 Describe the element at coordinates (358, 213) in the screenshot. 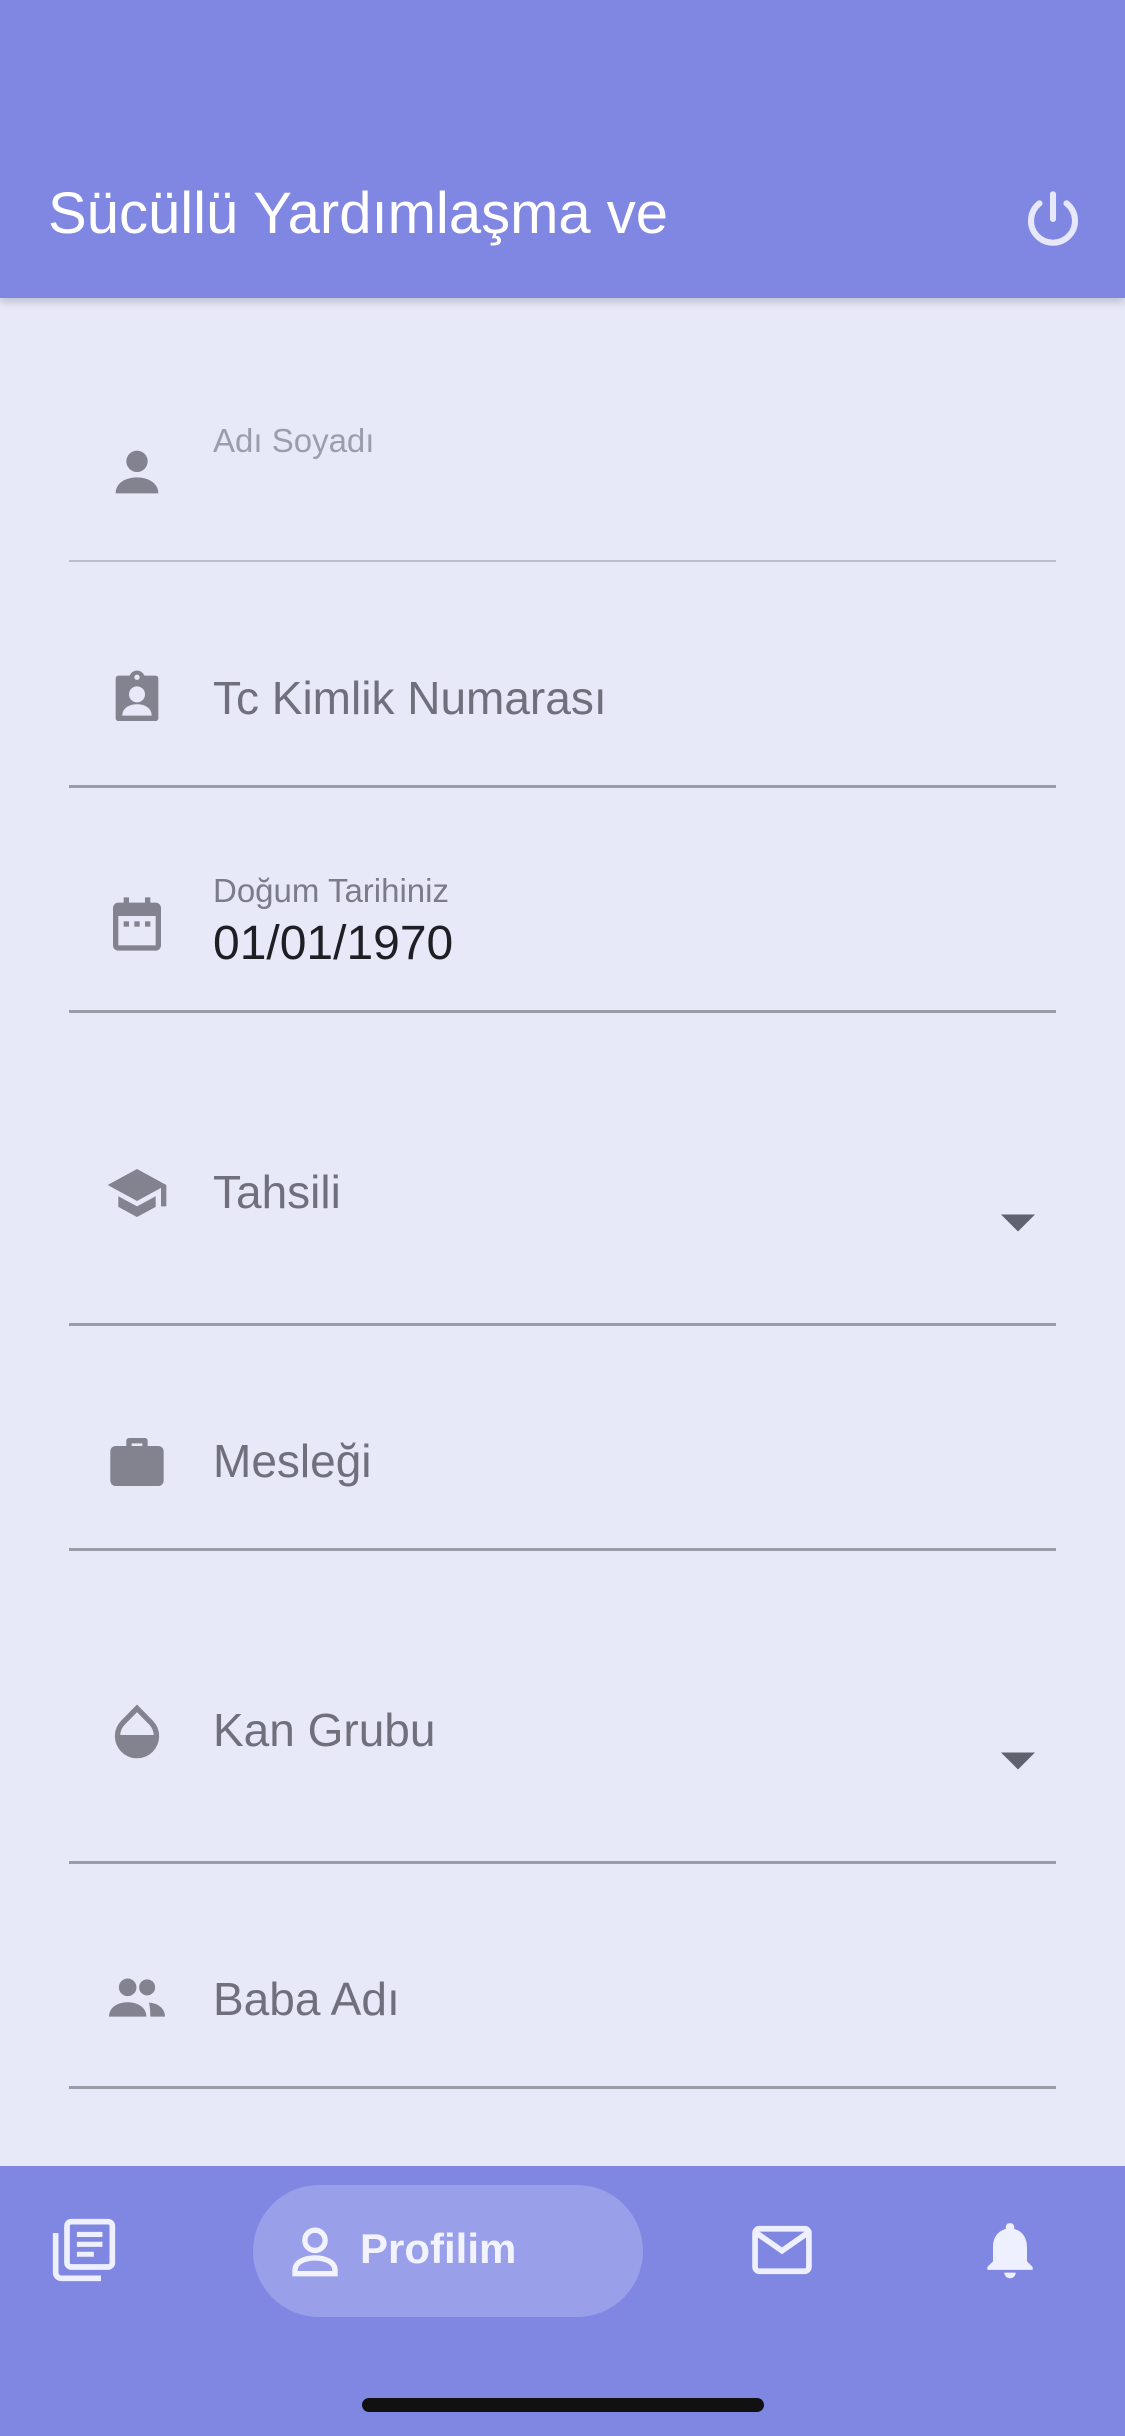

I see `app-title: Sücüllü Yardımlaşma ve` at that location.